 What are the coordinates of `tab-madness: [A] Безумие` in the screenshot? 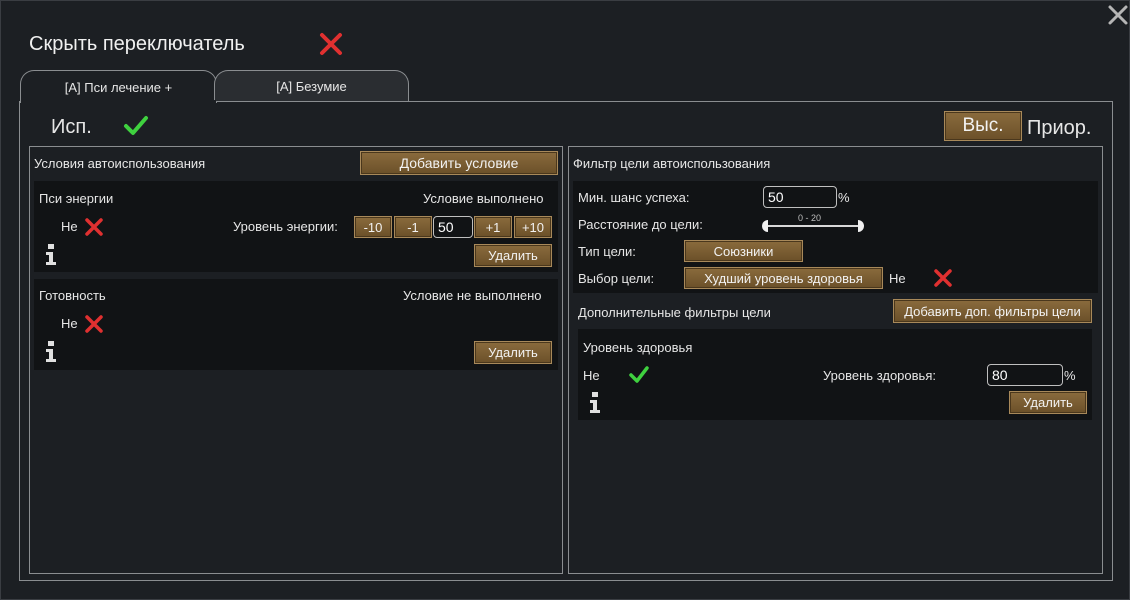 It's located at (311, 86).